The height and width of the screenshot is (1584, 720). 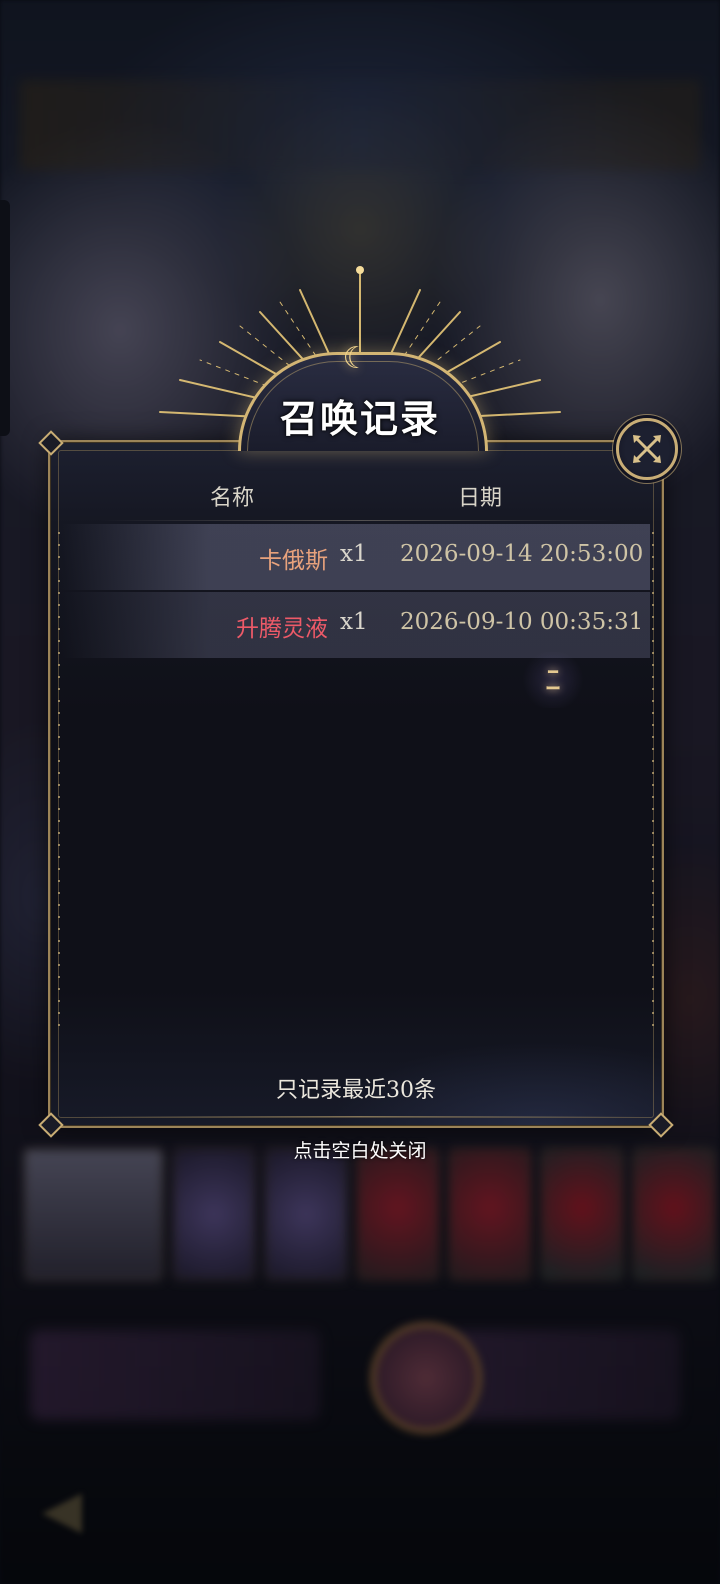 What do you see at coordinates (232, 498) in the screenshot?
I see `column-header-name: 名称` at bounding box center [232, 498].